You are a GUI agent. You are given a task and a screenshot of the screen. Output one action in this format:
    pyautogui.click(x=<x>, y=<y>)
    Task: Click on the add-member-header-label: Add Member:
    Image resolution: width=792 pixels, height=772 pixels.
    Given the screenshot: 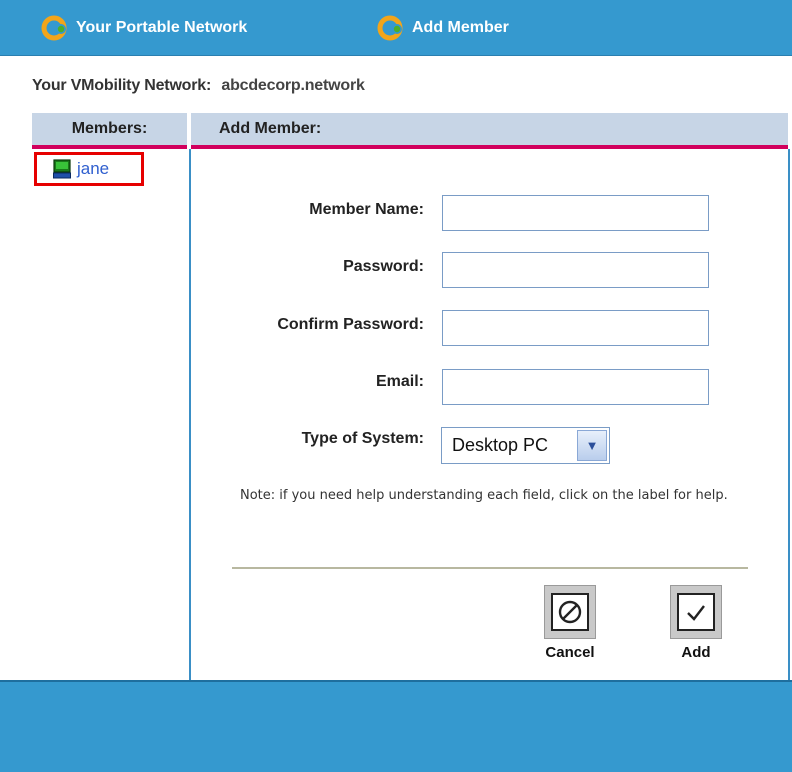 What is the action you would take?
    pyautogui.click(x=270, y=128)
    